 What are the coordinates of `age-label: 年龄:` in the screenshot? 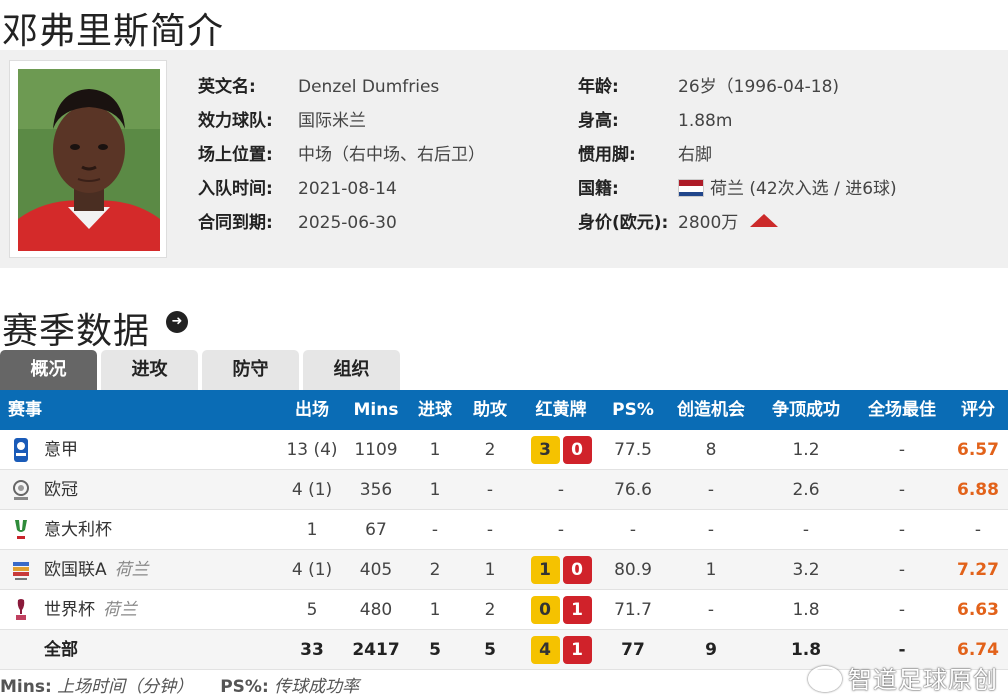 It's located at (598, 87).